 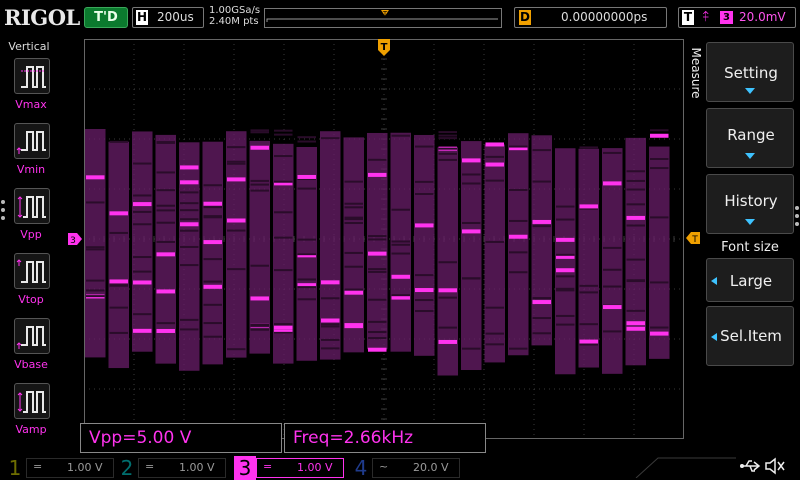 What do you see at coordinates (32, 271) in the screenshot?
I see `measure-vtop-button` at bounding box center [32, 271].